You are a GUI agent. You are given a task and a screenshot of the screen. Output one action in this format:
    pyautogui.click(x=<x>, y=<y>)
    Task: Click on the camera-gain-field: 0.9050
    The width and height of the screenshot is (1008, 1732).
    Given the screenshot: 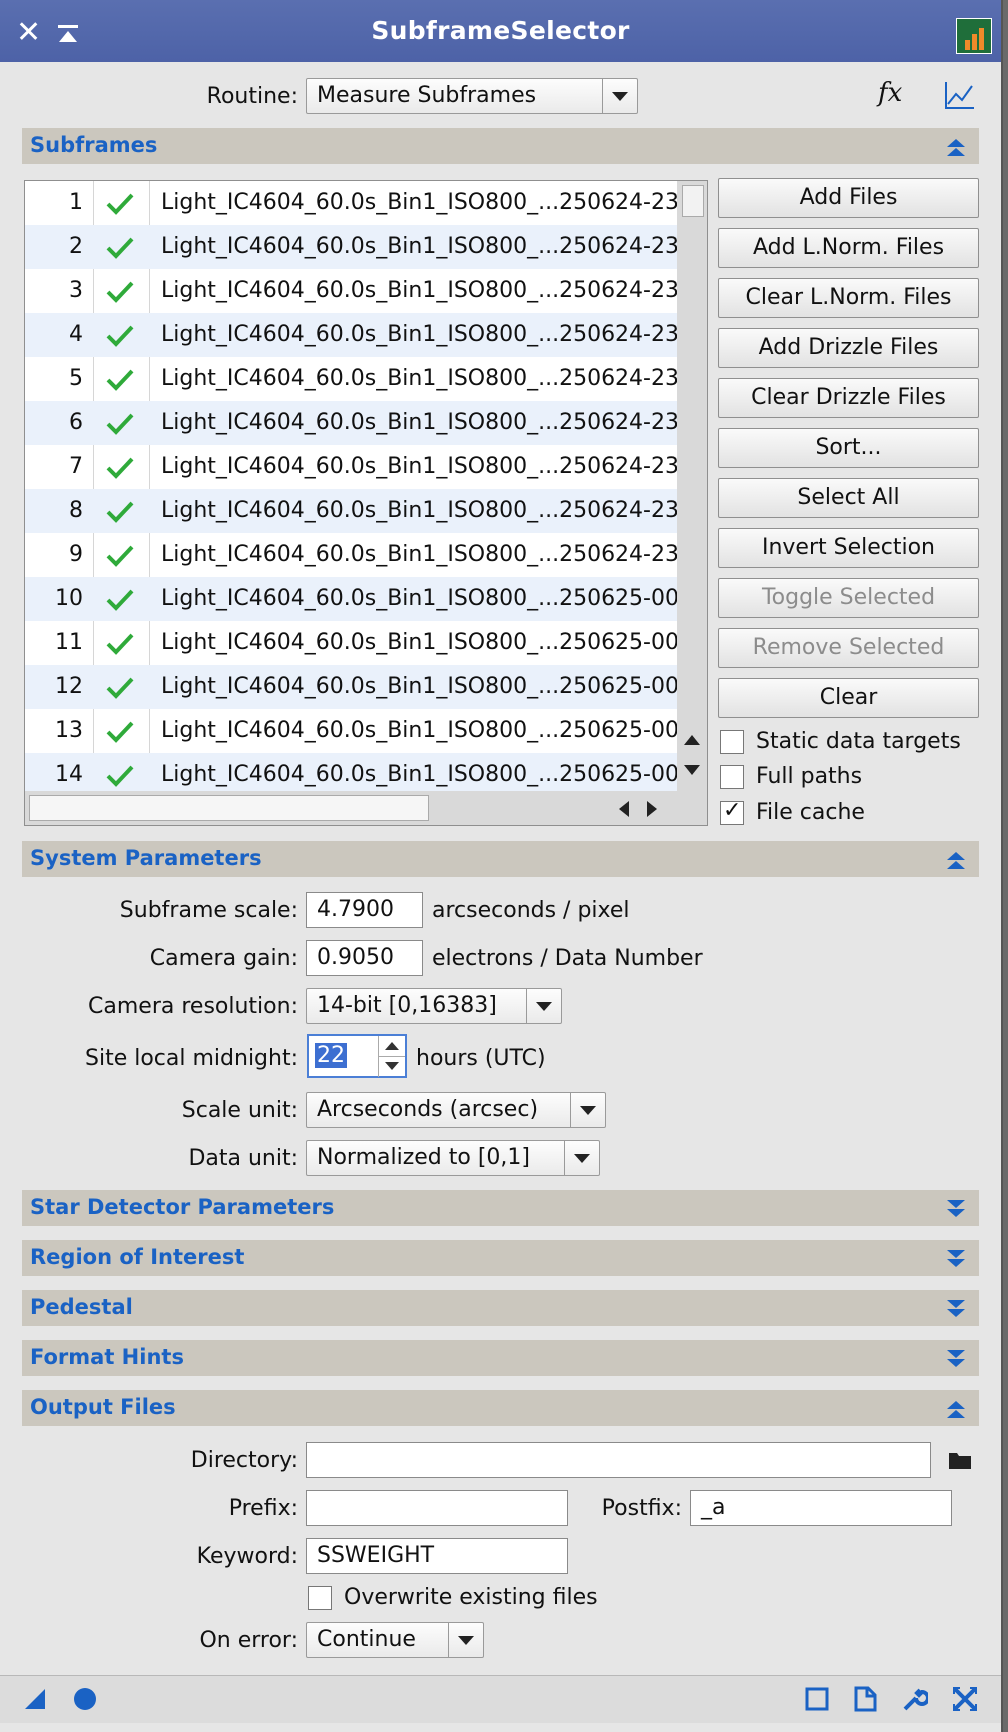 What is the action you would take?
    pyautogui.click(x=364, y=958)
    